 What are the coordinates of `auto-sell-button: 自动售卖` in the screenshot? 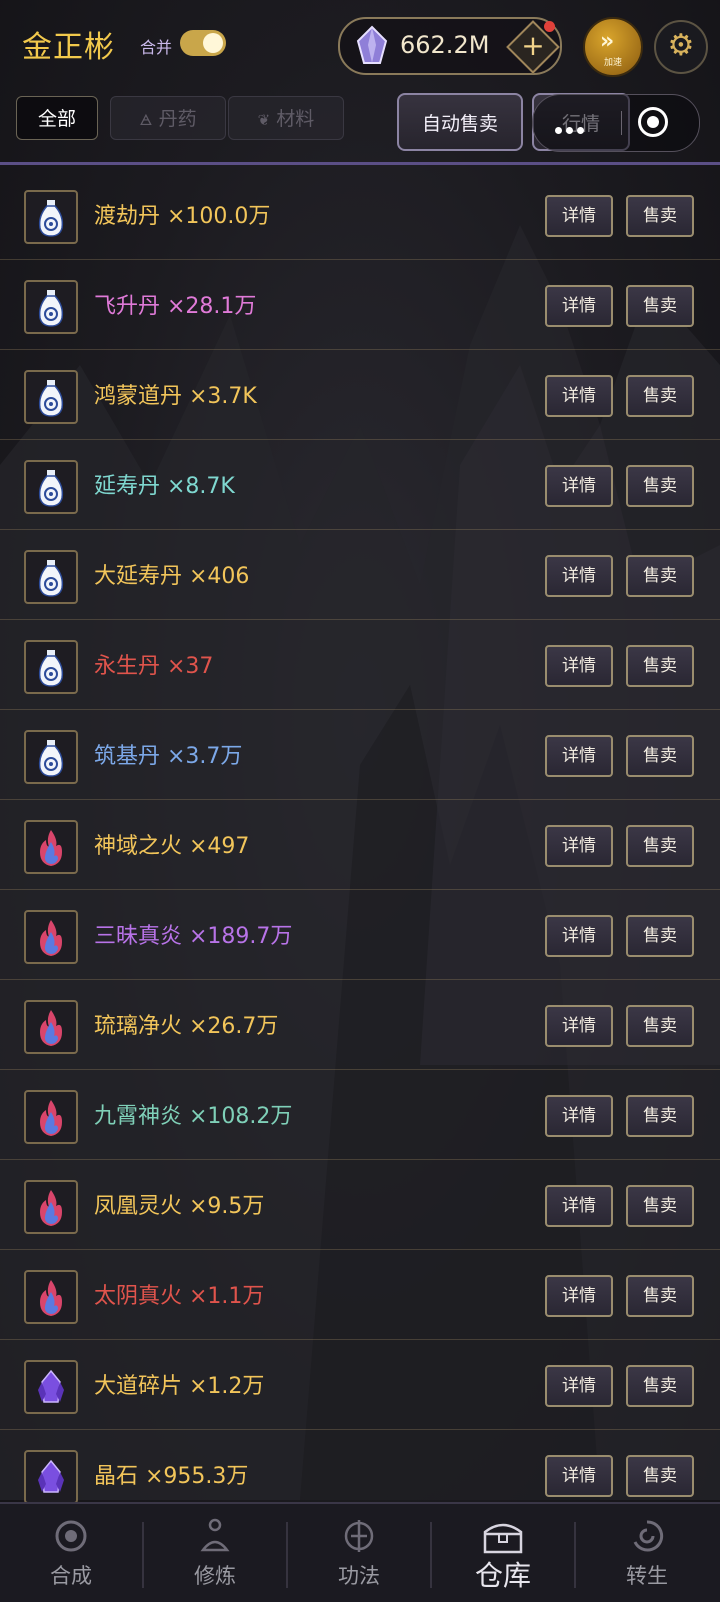 It's located at (460, 122).